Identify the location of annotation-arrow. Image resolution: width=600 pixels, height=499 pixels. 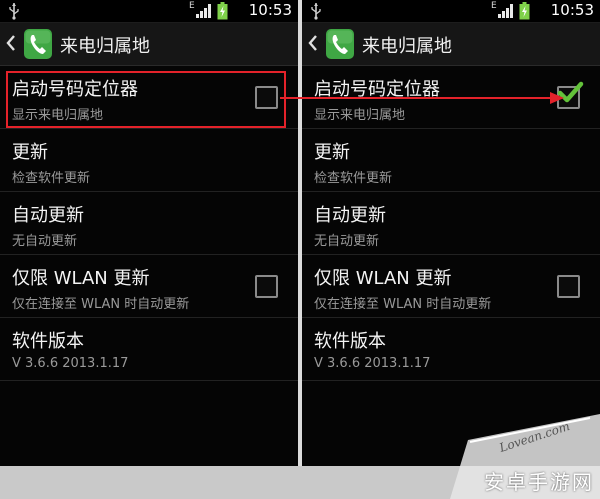
(422, 98).